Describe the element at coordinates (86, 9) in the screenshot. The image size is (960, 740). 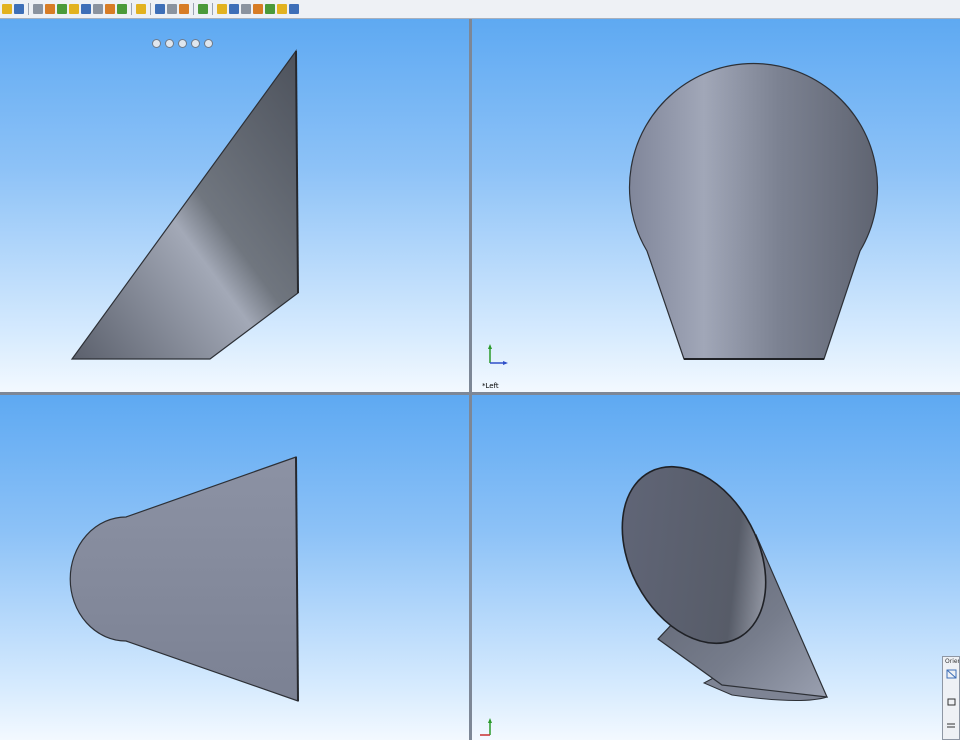
I see `hide-show-icon` at that location.